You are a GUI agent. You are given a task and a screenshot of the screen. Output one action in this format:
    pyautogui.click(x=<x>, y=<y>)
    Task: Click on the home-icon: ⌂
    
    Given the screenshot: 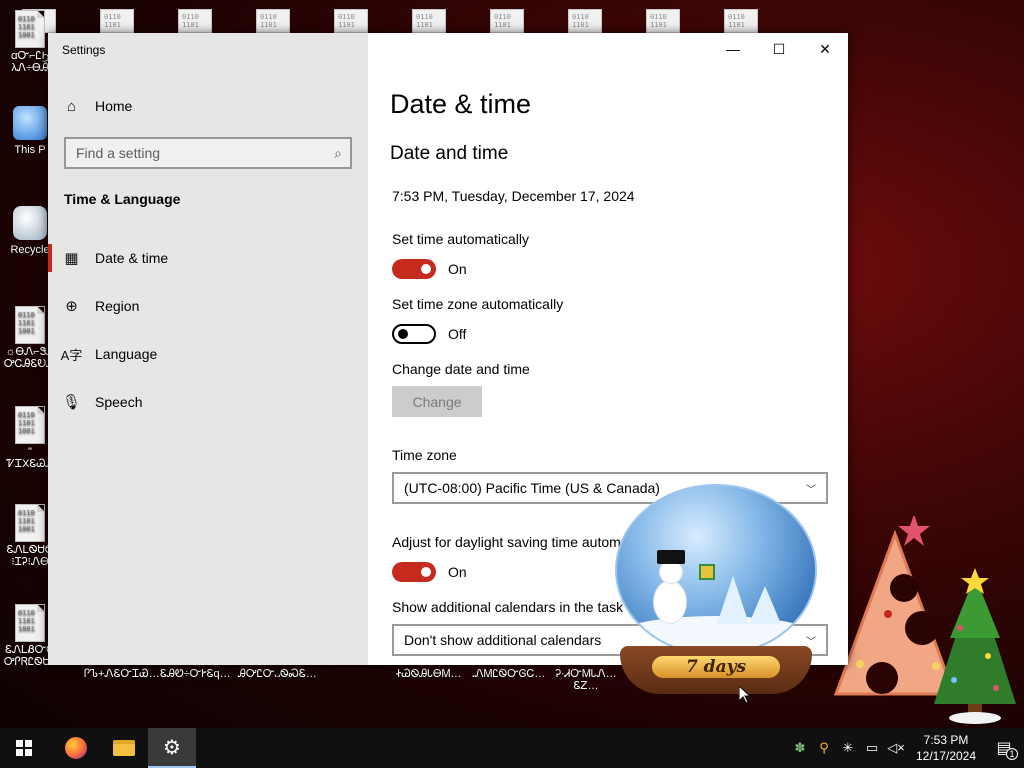 What is the action you would take?
    pyautogui.click(x=71, y=106)
    